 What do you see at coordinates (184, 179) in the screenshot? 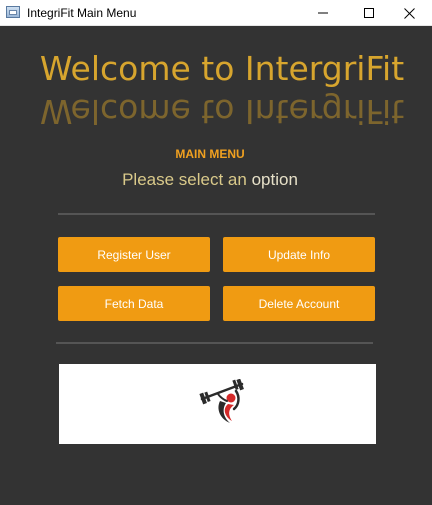
I see `menu-subtitle-part1: Please select an` at bounding box center [184, 179].